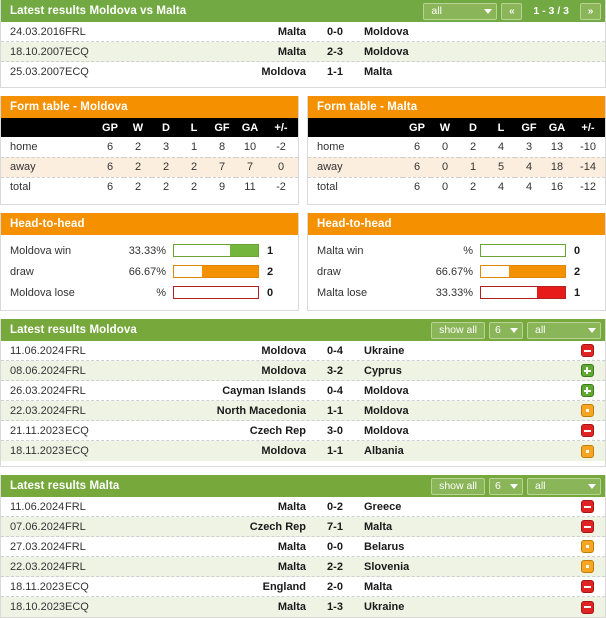 Image resolution: width=606 pixels, height=618 pixels. What do you see at coordinates (38, 370) in the screenshot?
I see `match-date: 08.06.2024` at bounding box center [38, 370].